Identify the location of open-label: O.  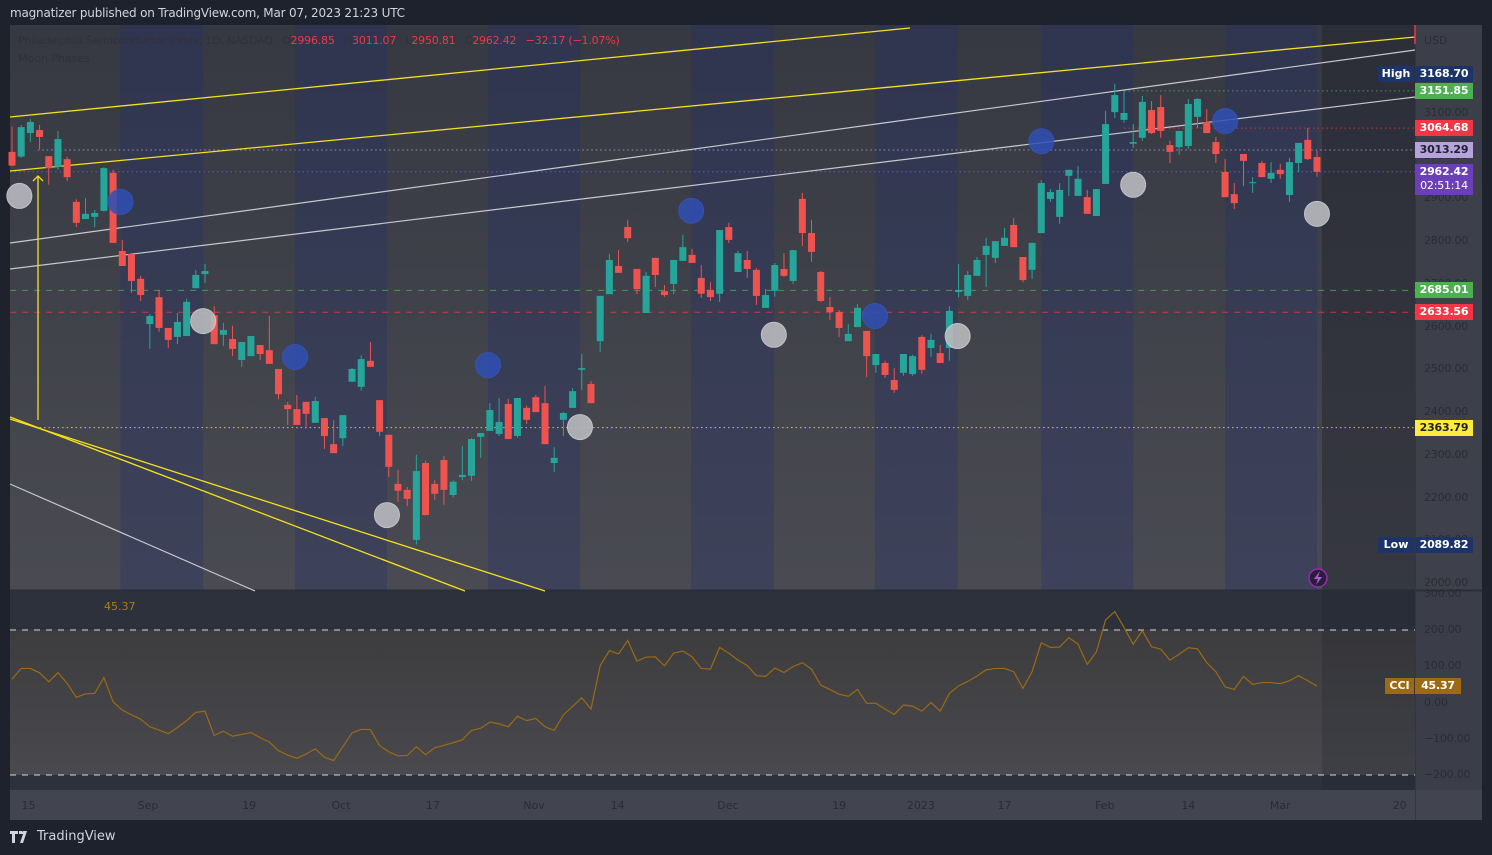
(286, 40).